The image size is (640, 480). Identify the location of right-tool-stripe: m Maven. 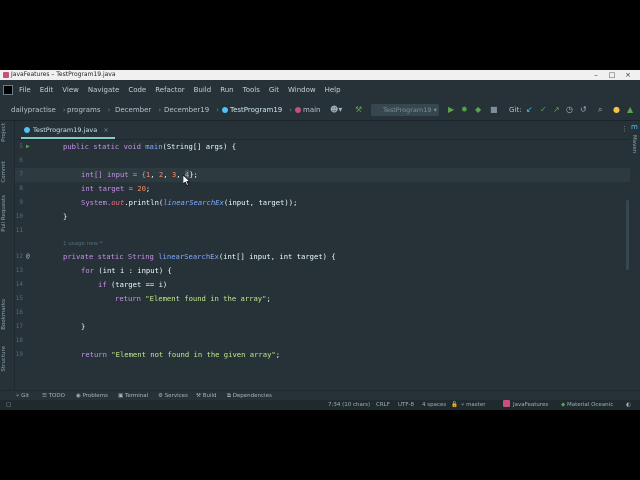
(634, 255).